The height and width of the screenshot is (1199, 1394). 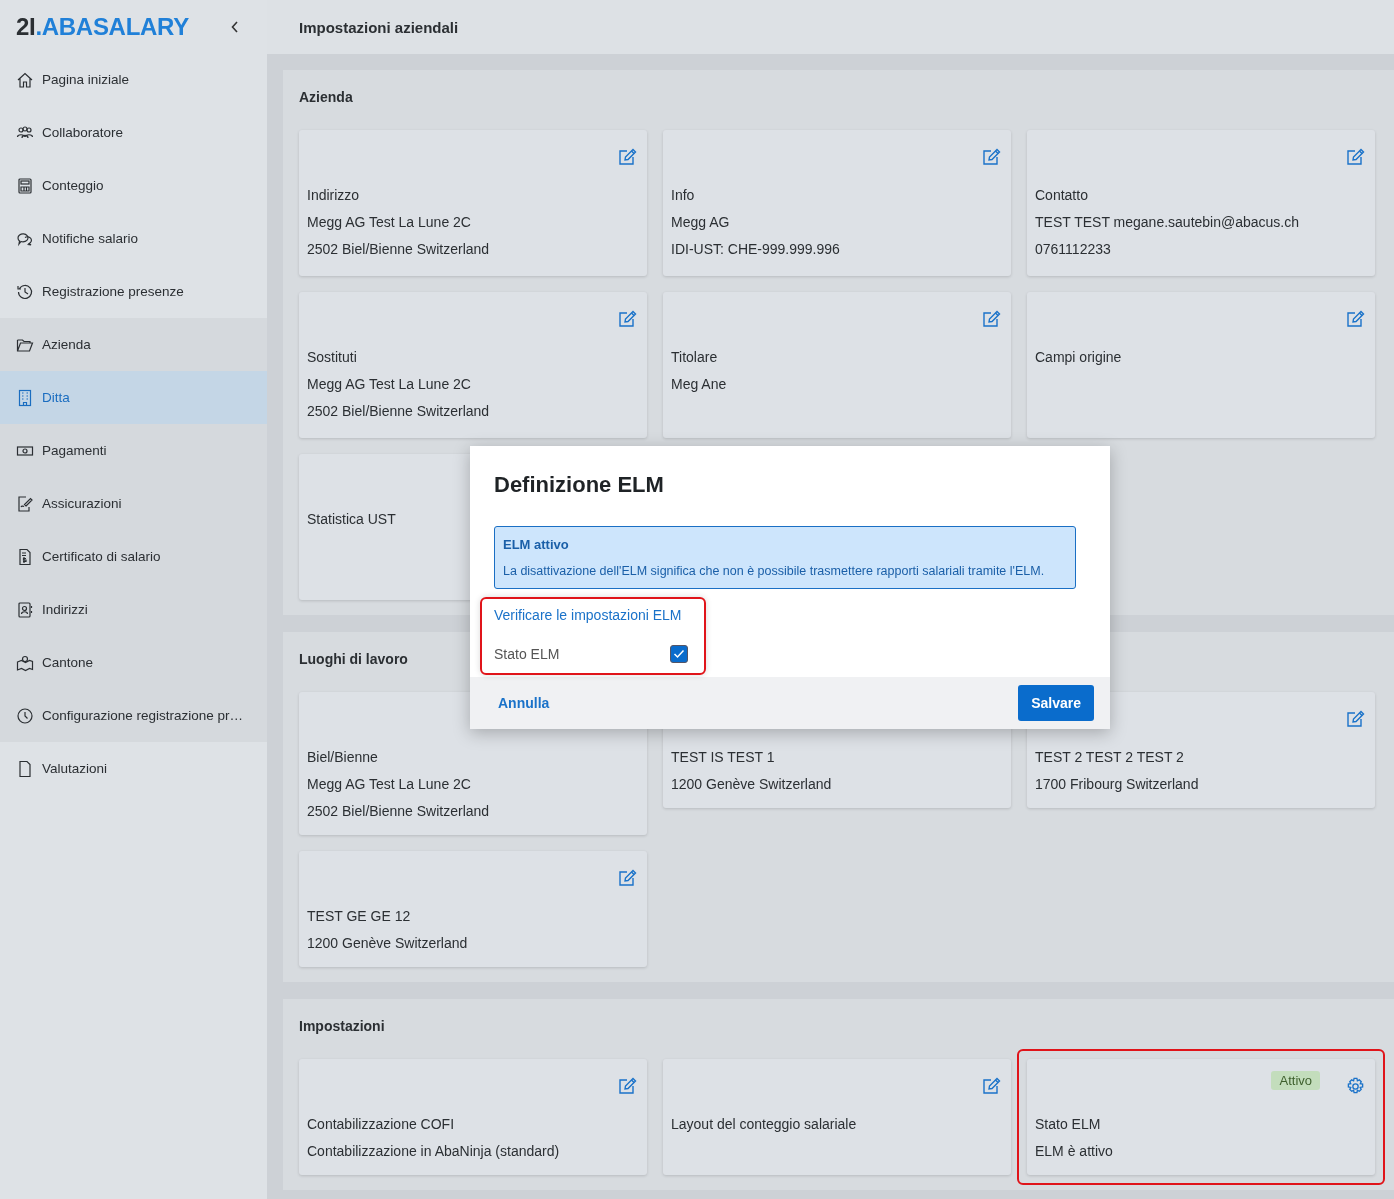 What do you see at coordinates (1062, 195) in the screenshot?
I see `card-text: Contatto` at bounding box center [1062, 195].